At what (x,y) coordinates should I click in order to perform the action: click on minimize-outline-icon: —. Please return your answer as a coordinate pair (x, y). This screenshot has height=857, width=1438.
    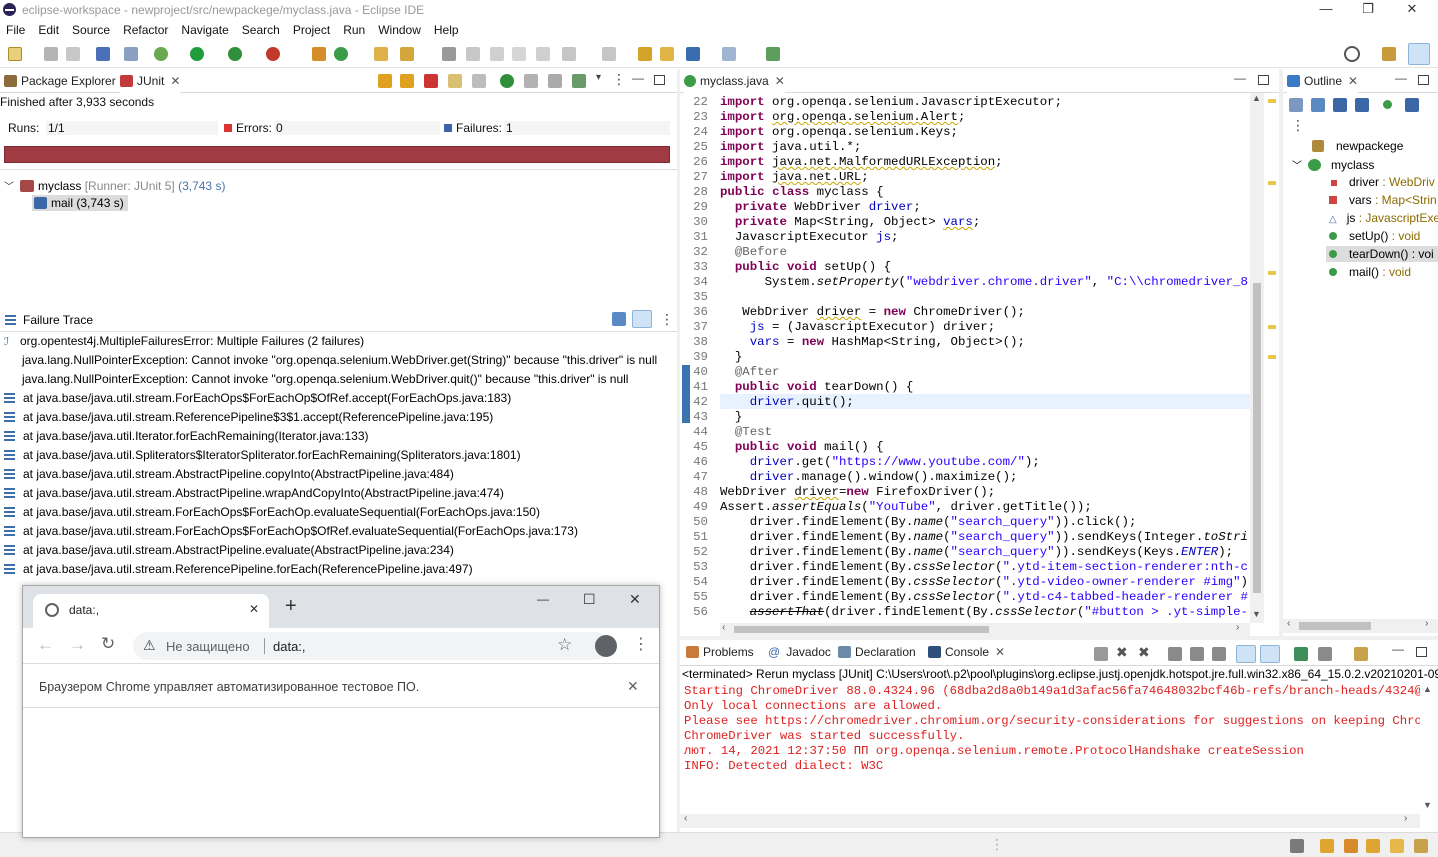
    Looking at the image, I should click on (1401, 78).